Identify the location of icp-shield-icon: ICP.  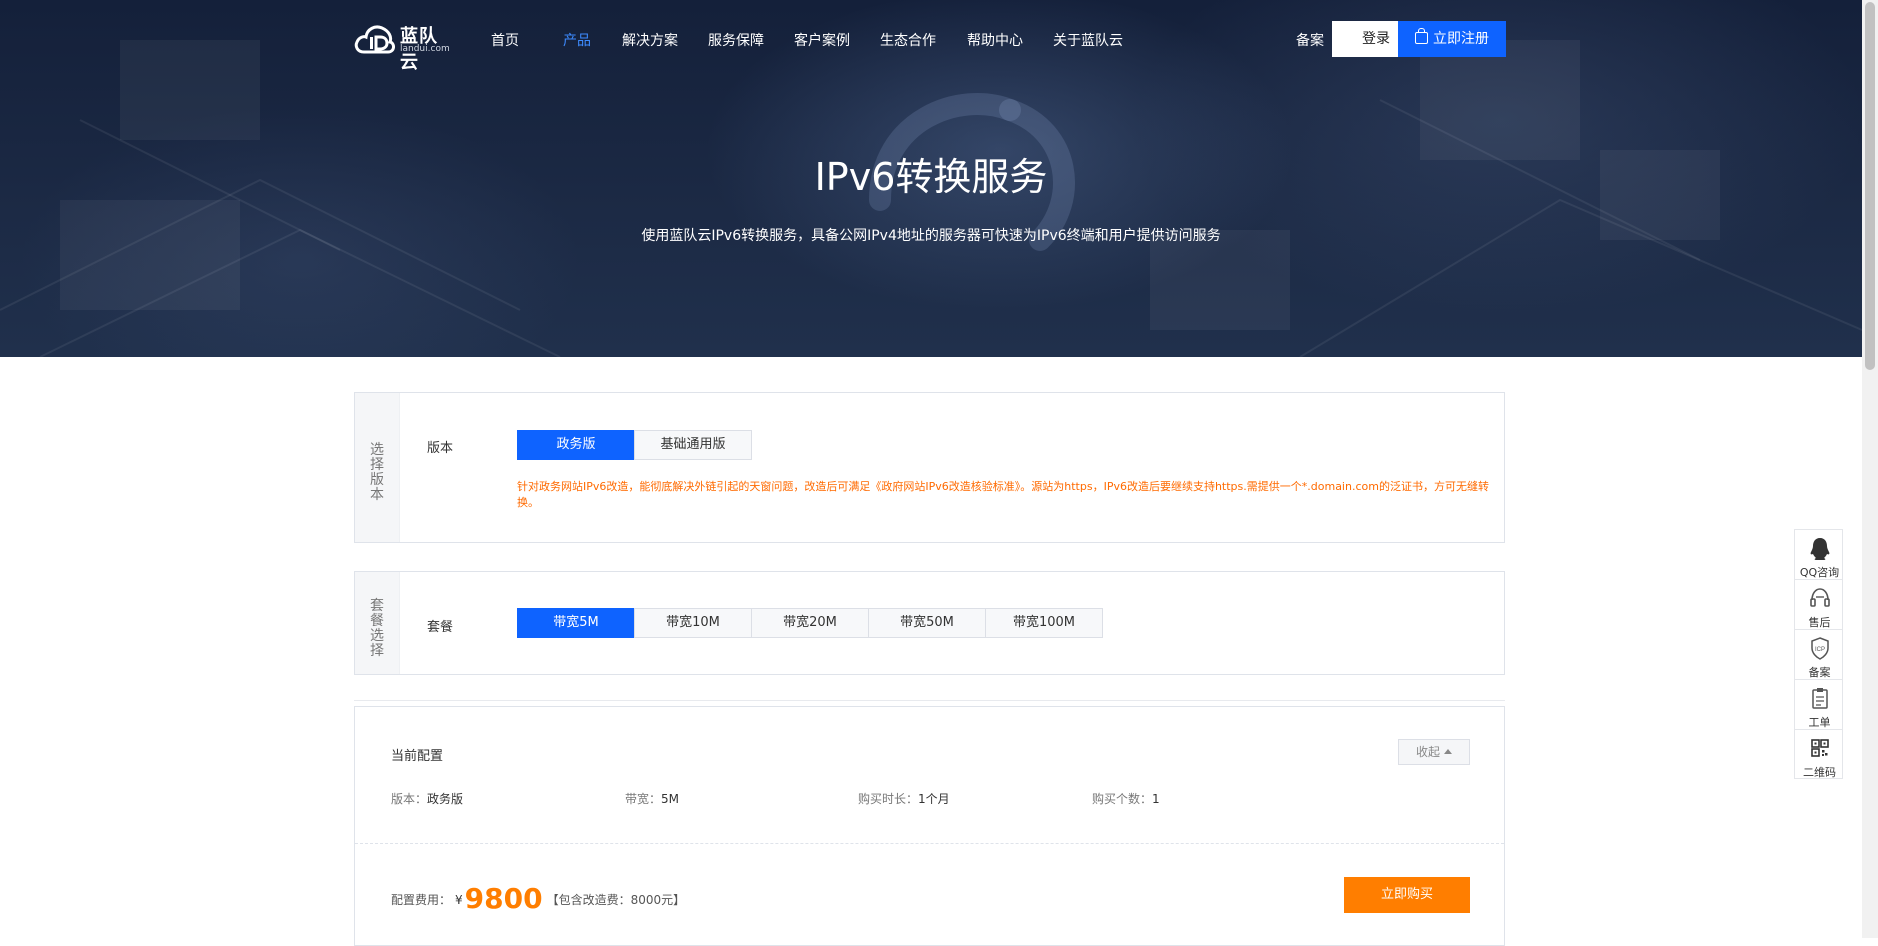
(1820, 648).